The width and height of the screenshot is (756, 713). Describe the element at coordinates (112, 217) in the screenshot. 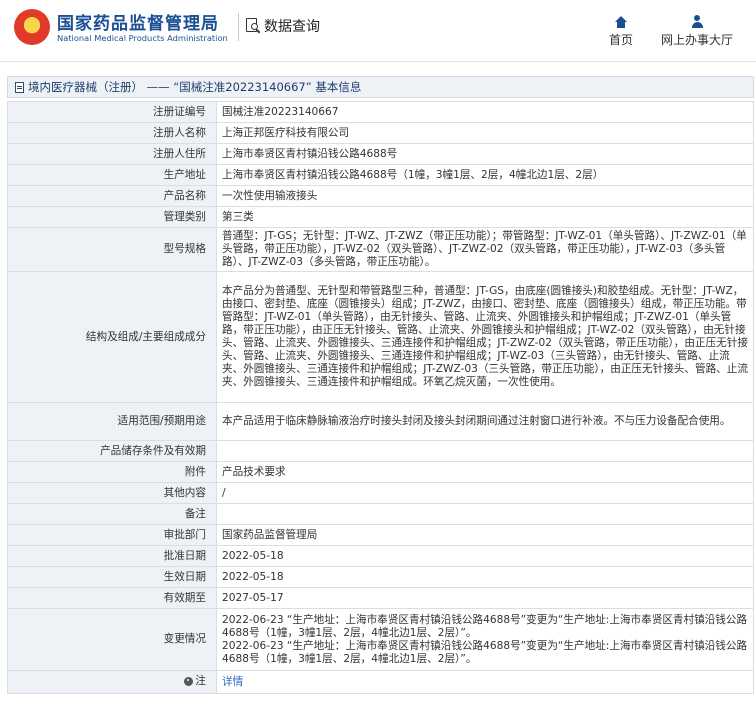

I see `field-label: 管理类别` at that location.